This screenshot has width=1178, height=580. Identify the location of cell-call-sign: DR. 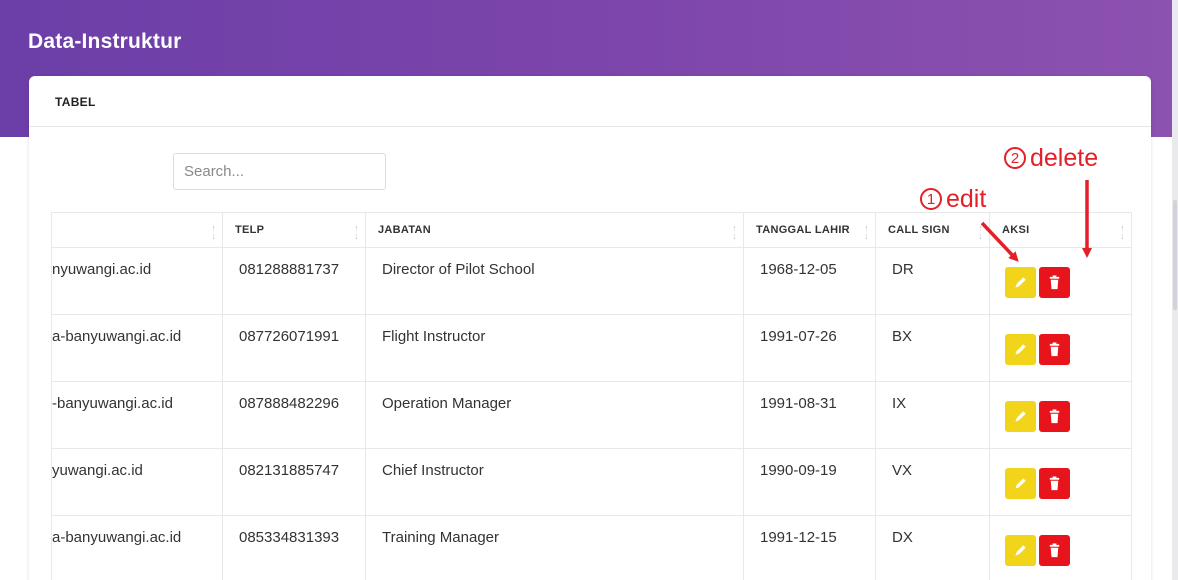
(932, 281).